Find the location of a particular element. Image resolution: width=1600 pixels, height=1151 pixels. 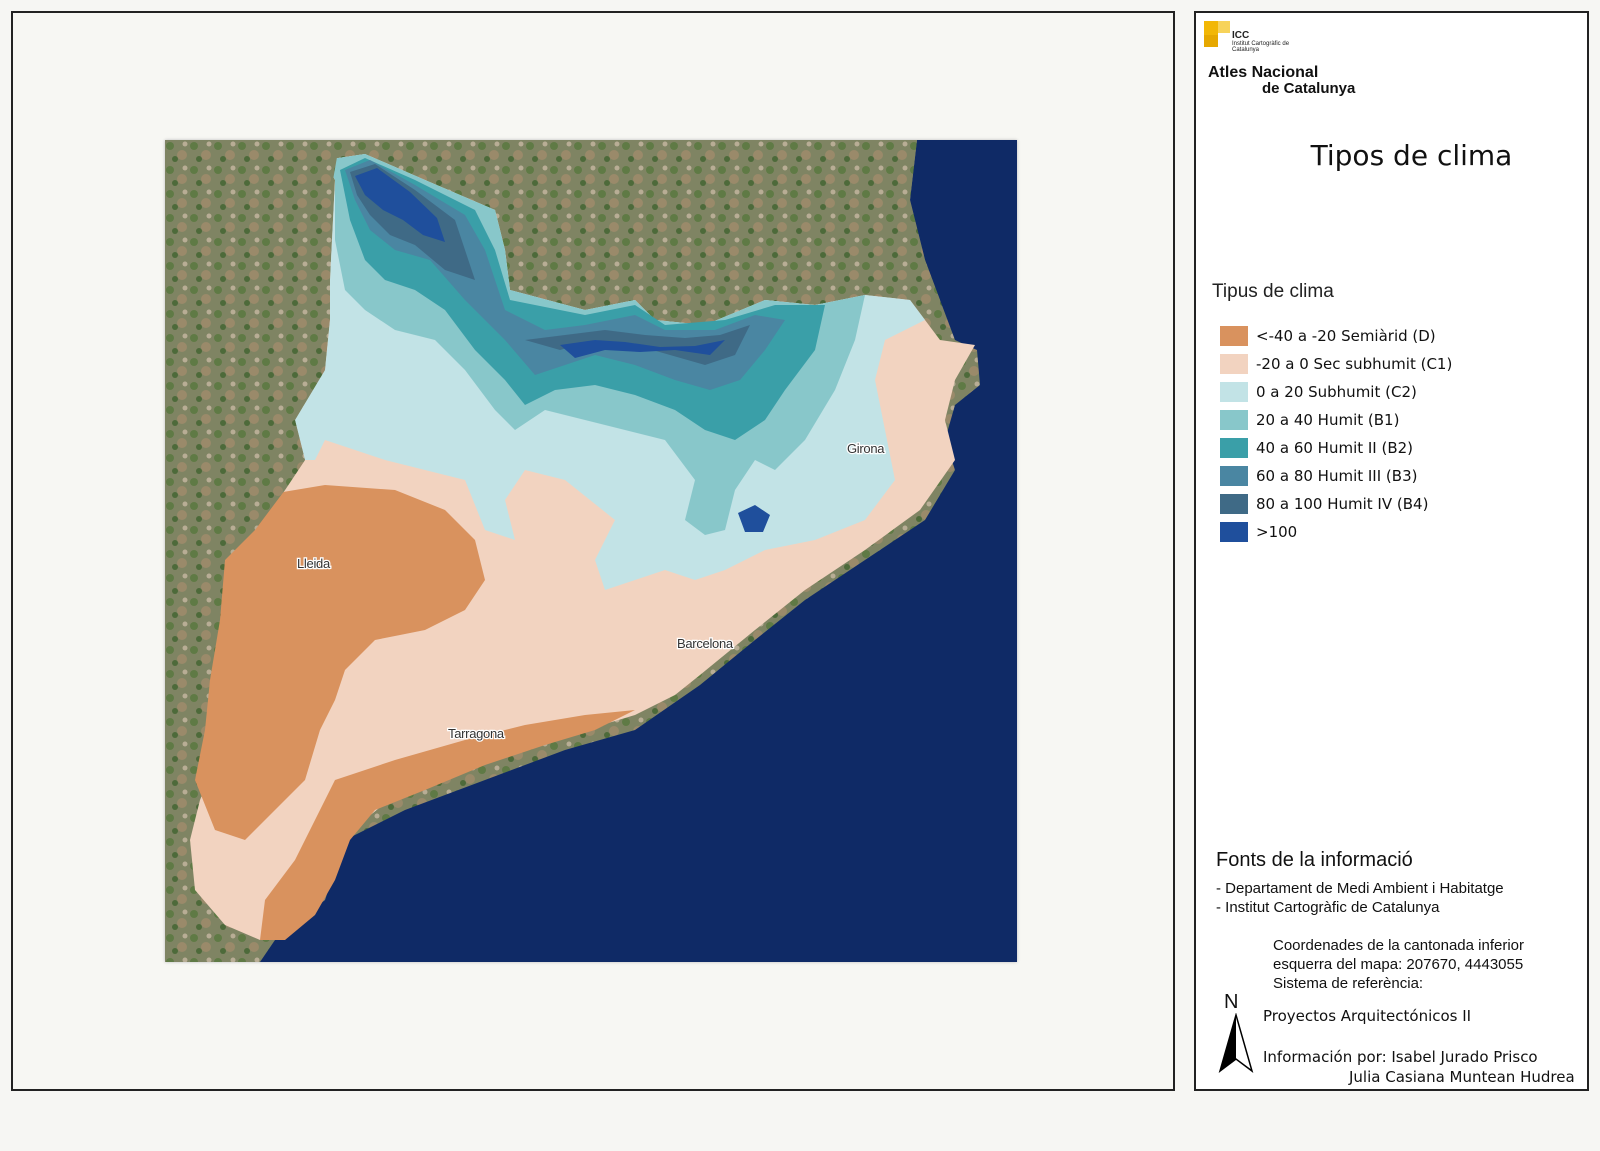

legend-label: <-40 a -20 Semiàrid (D) is located at coordinates (1346, 336).